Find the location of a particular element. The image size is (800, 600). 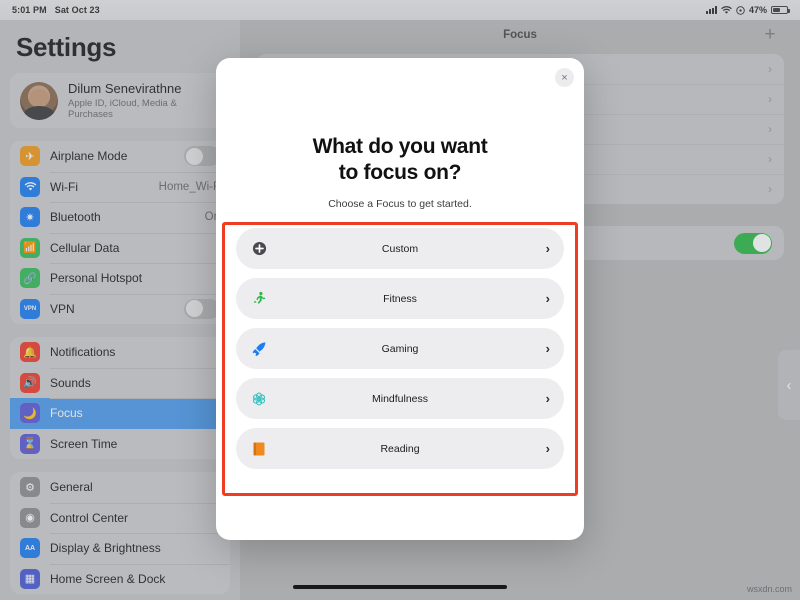

modal-title-line-1: What do you want is located at coordinates (400, 146).